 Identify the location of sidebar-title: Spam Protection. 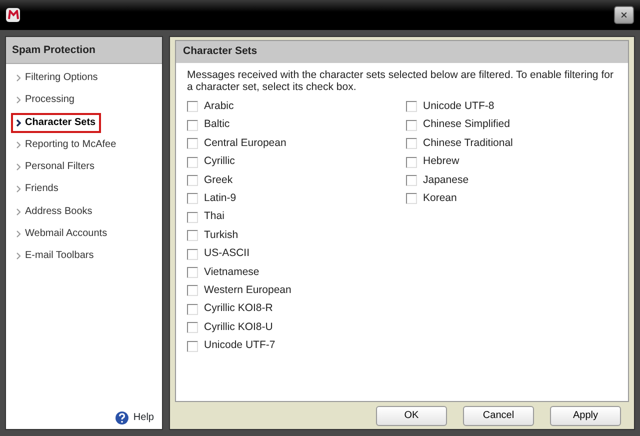
(84, 50).